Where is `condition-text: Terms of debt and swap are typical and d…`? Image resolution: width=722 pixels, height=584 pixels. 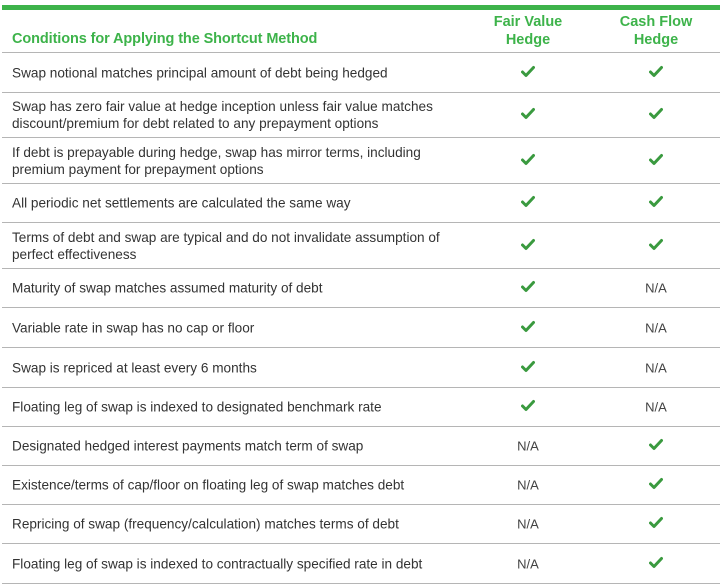 condition-text: Terms of debt and swap are typical and d… is located at coordinates (226, 245).